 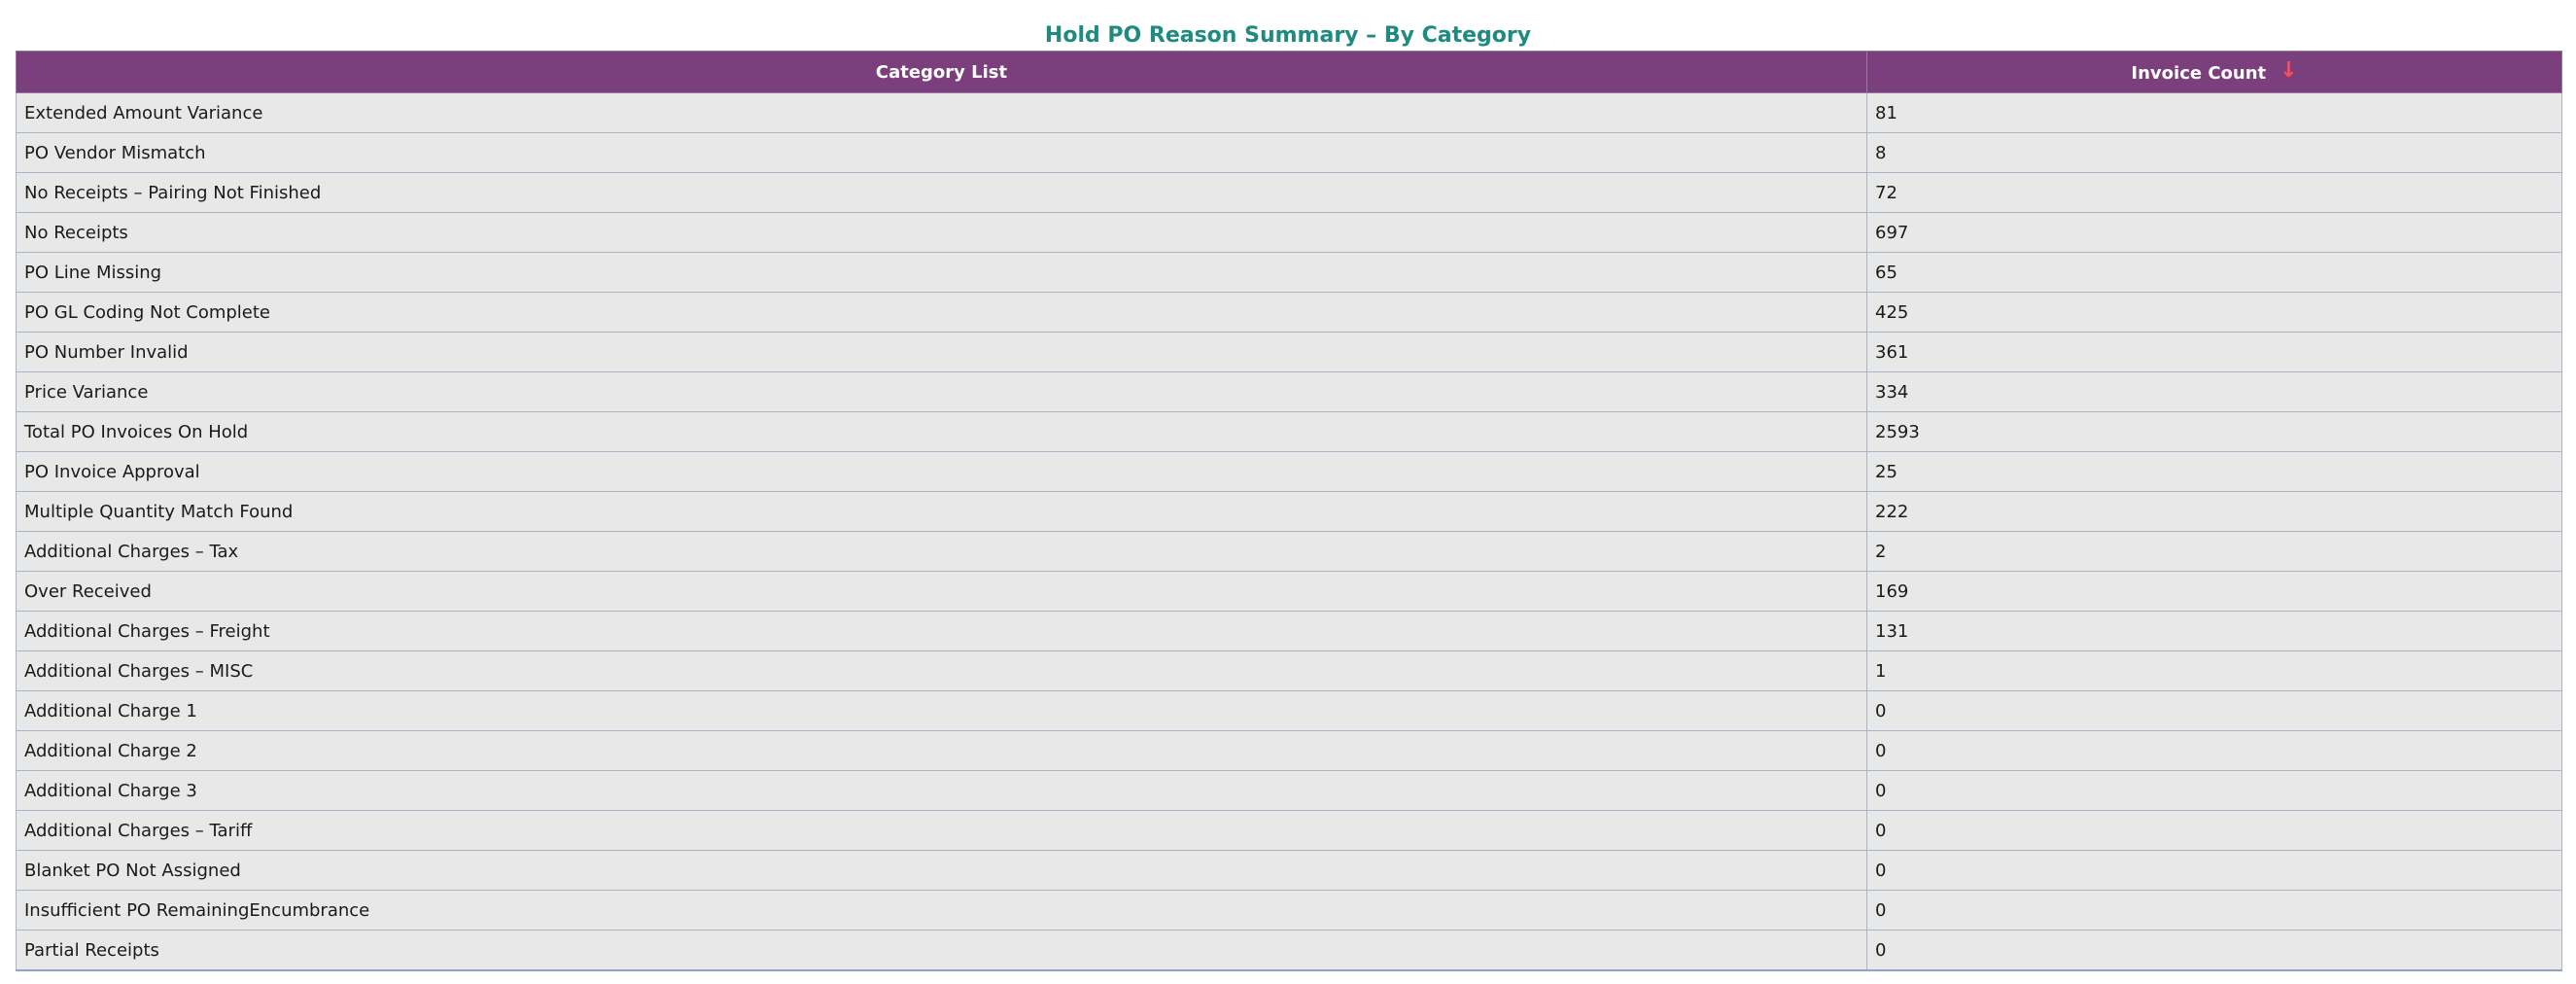 I want to click on column-header-category: Category List, so click(x=941, y=72).